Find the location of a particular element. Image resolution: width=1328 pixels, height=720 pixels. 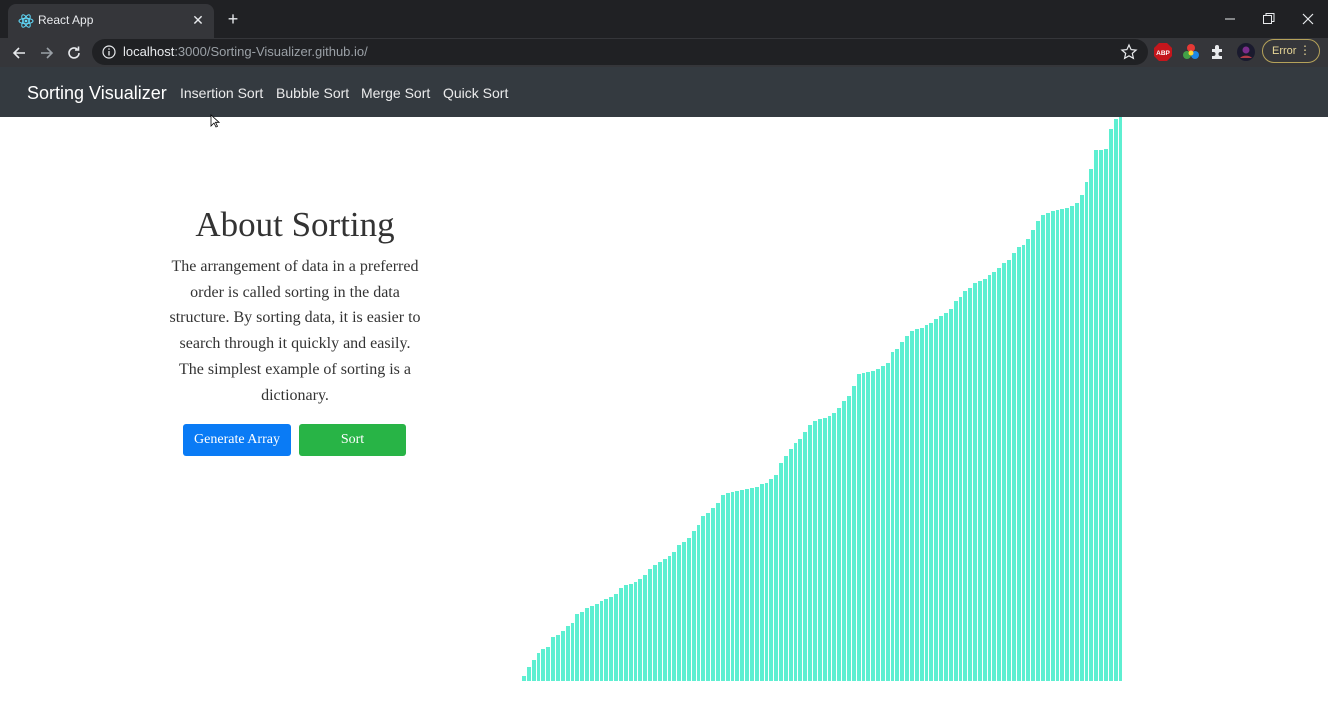

restore-icon is located at coordinates (1268, 19).